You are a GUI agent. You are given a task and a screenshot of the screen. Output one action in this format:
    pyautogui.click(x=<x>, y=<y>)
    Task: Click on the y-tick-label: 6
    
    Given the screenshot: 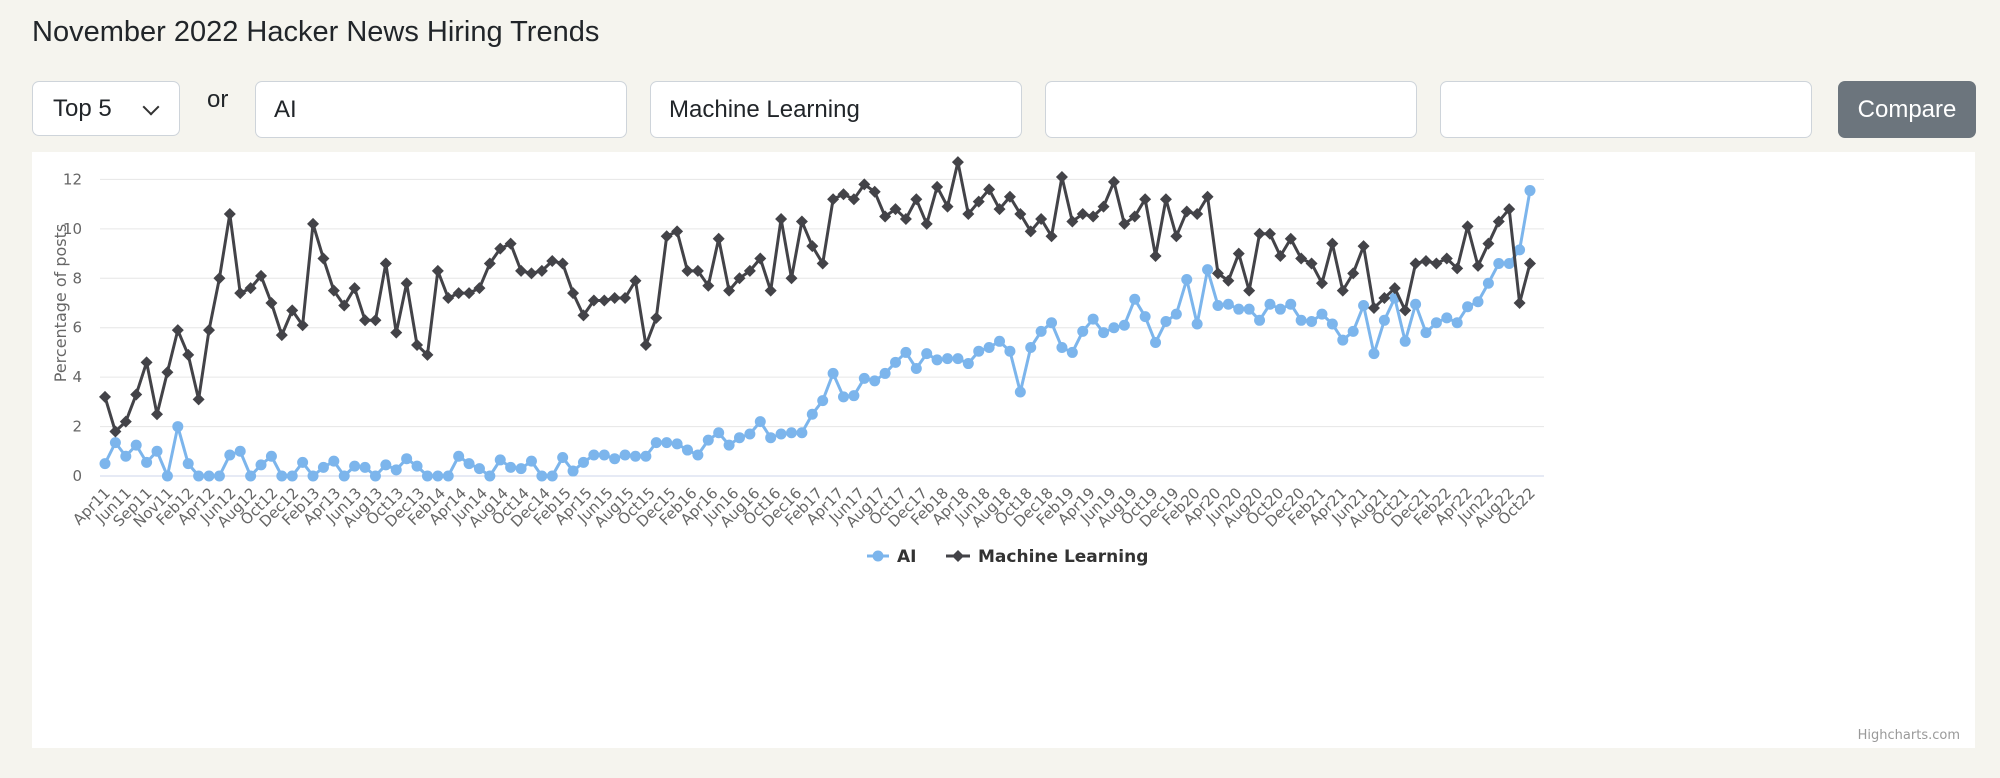 What is the action you would take?
    pyautogui.click(x=77, y=328)
    